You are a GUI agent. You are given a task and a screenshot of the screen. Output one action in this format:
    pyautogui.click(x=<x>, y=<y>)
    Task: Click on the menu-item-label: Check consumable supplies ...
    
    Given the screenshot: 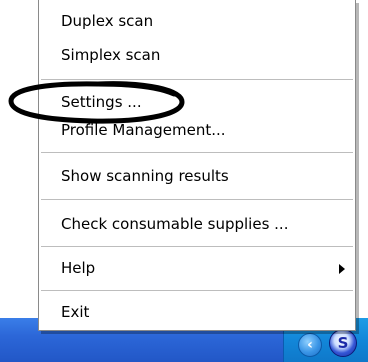 What is the action you would take?
    pyautogui.click(x=175, y=224)
    